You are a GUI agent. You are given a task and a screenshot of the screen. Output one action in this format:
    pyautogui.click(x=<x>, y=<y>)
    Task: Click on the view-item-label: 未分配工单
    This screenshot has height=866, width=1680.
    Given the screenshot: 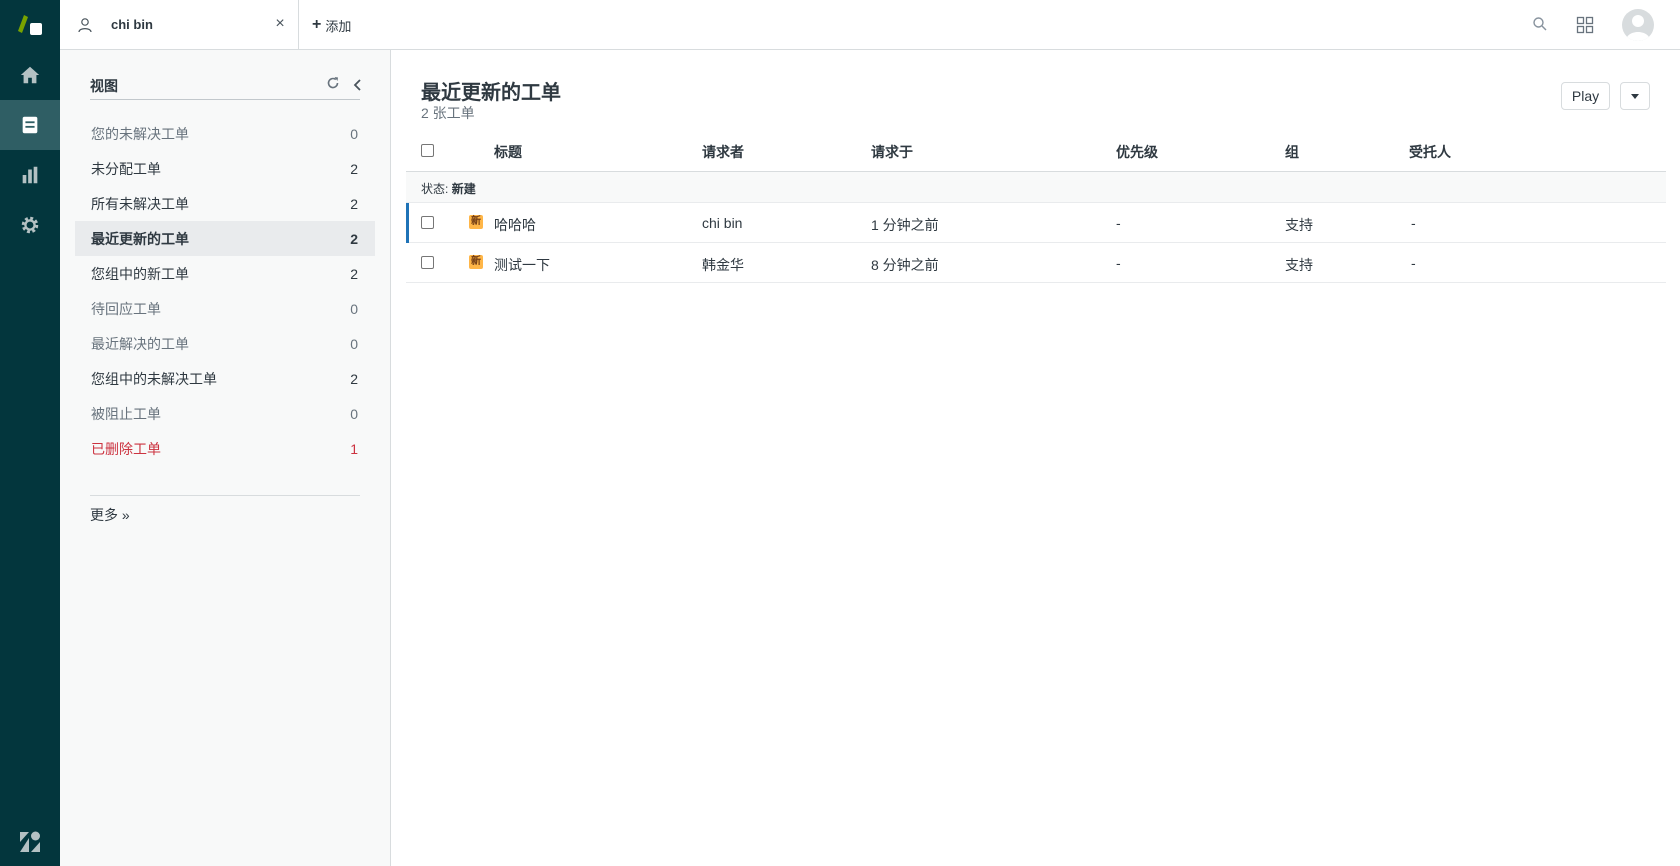 What is the action you would take?
    pyautogui.click(x=126, y=168)
    